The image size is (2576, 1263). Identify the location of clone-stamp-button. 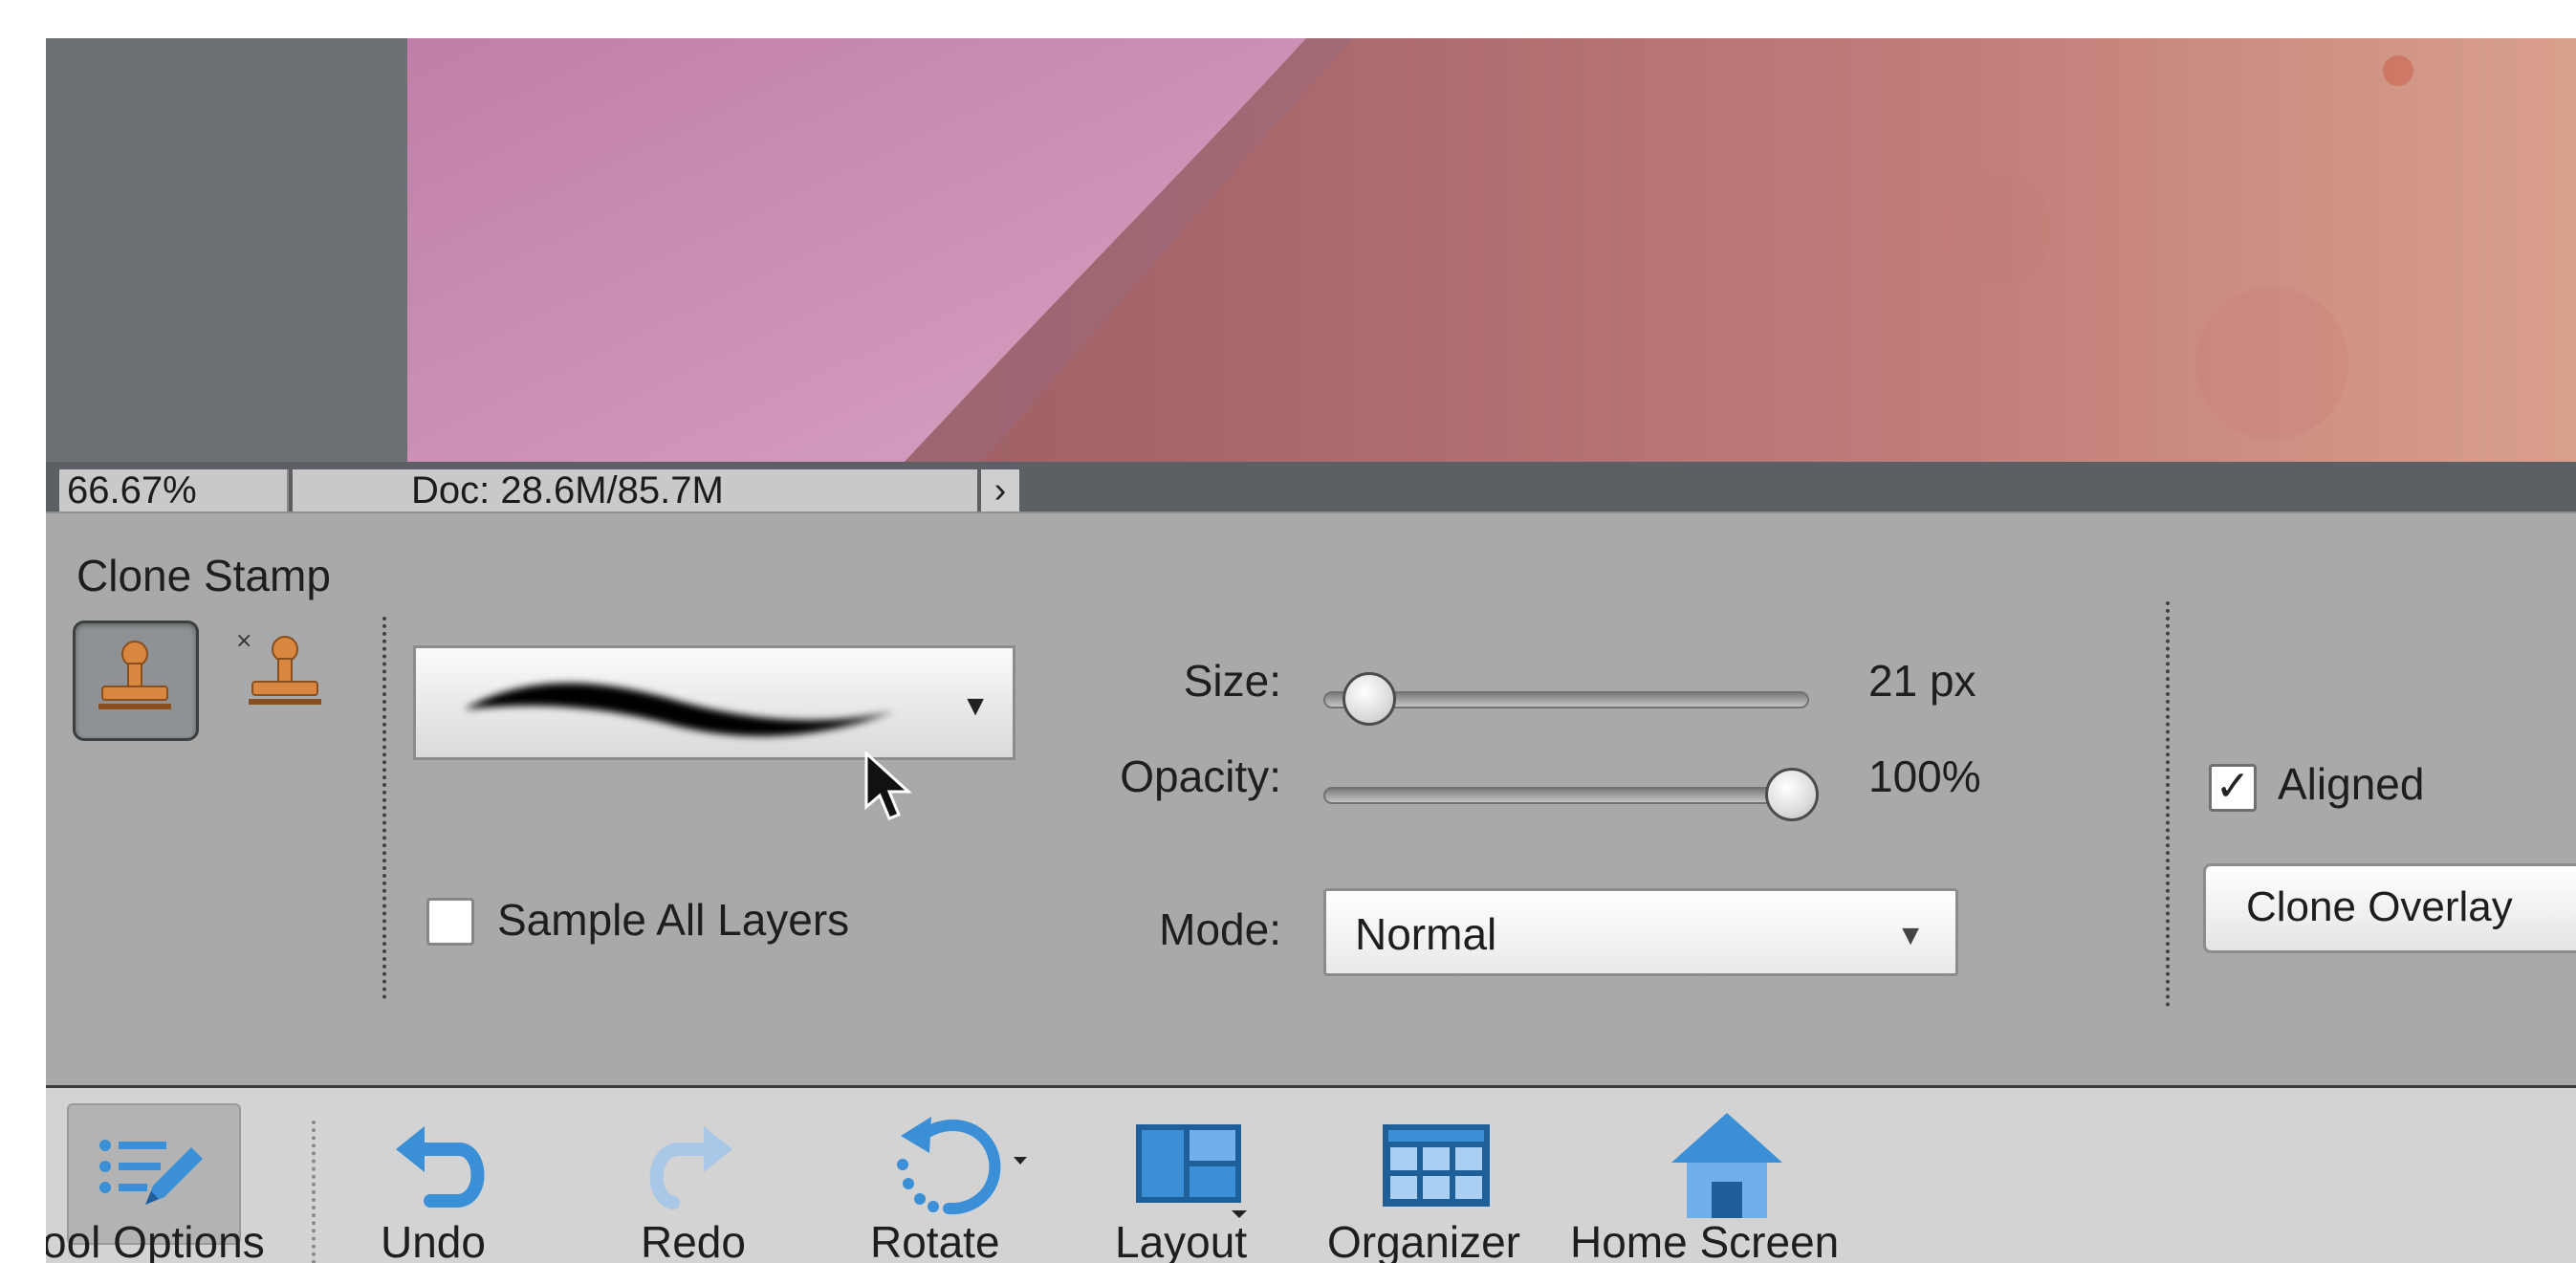
(136, 681).